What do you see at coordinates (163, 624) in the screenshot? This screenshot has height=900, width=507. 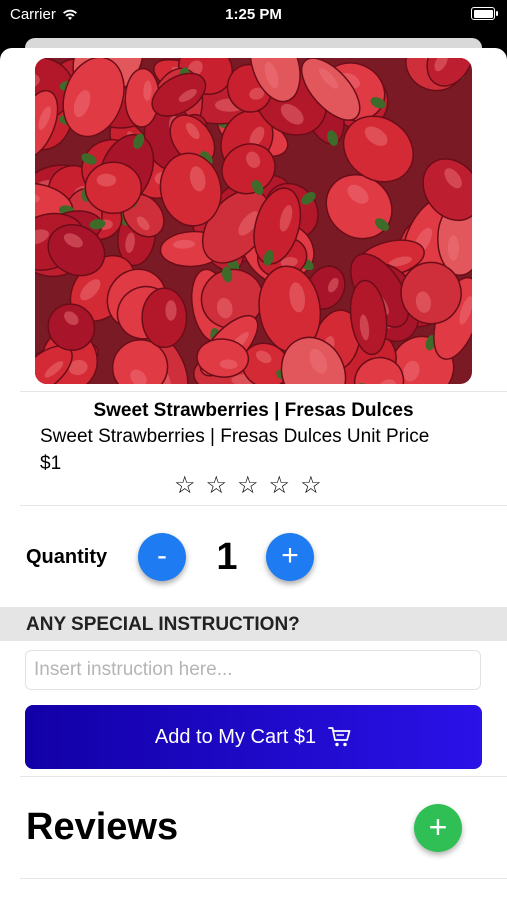 I see `instruction-header-label: ANY SPECIAL INSTRUCTION?` at bounding box center [163, 624].